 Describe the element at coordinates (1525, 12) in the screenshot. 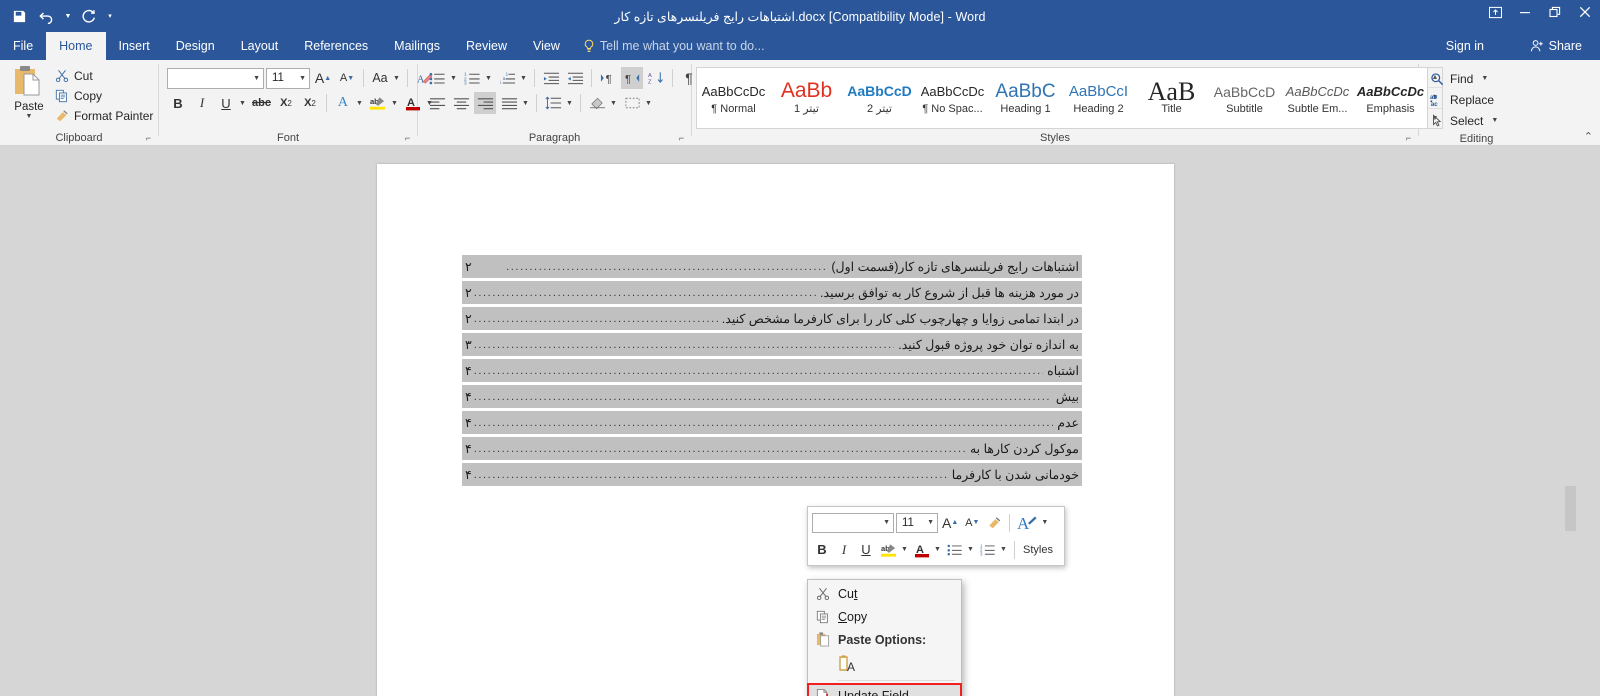

I see `minimize-icon` at that location.